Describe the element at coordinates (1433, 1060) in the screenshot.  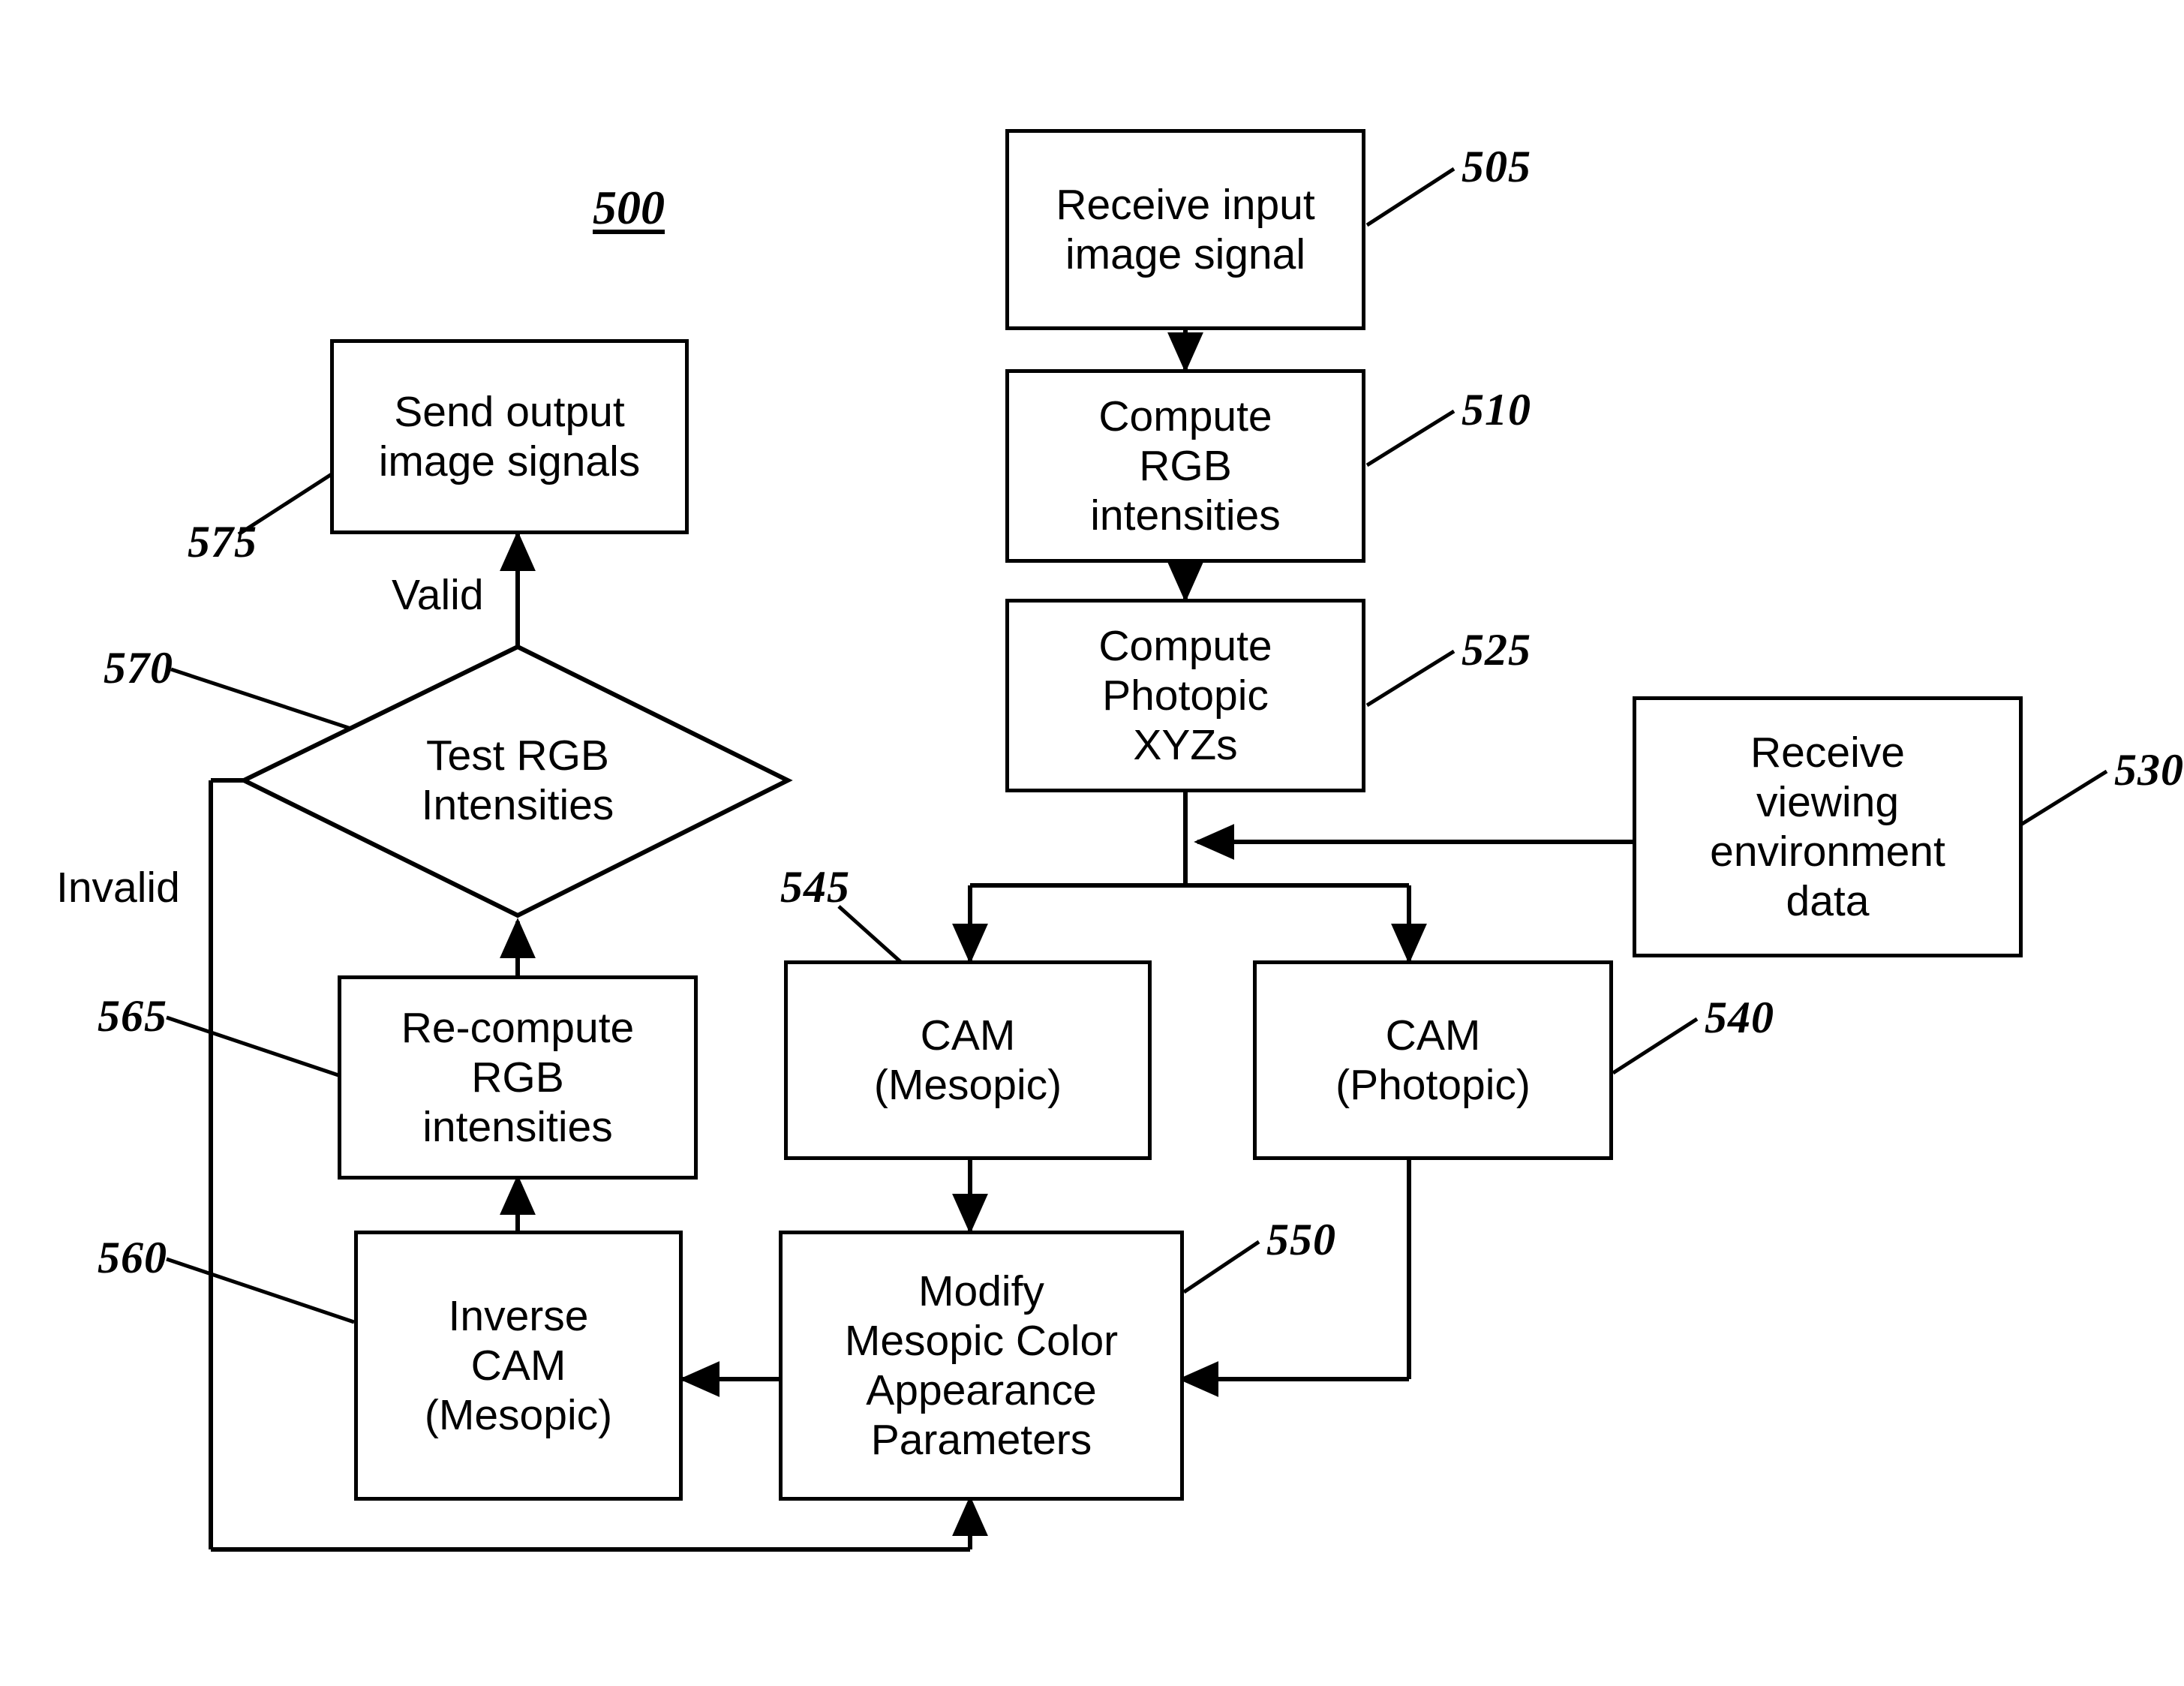
I see `node-cam-photopic: CAM (Photopic)` at that location.